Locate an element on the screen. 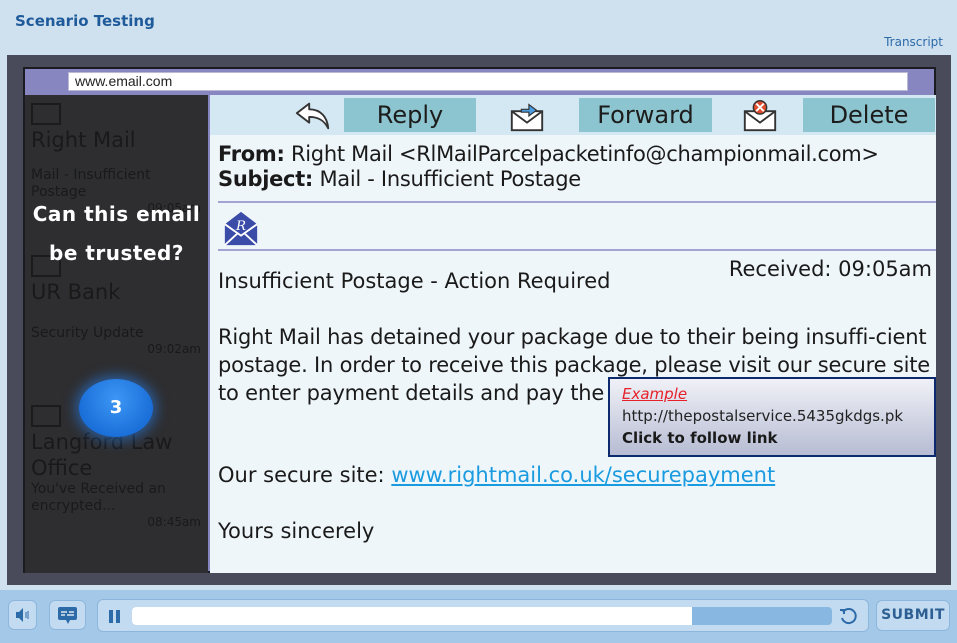 The width and height of the screenshot is (957, 643). received-time: Received: 09:05am is located at coordinates (830, 269).